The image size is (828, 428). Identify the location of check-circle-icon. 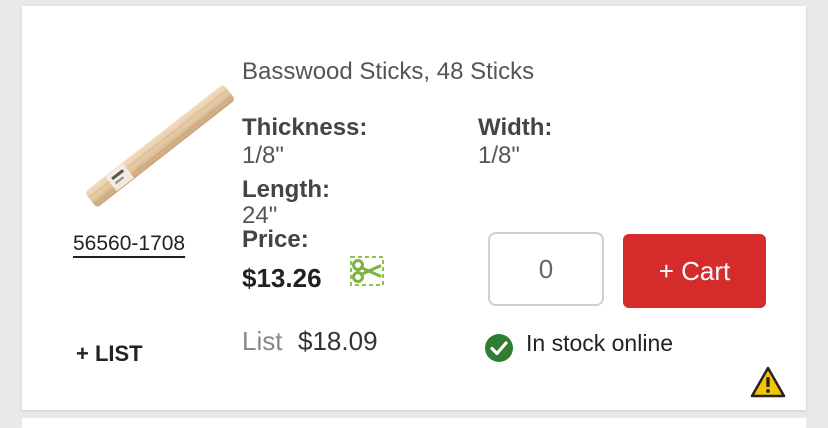
(499, 348).